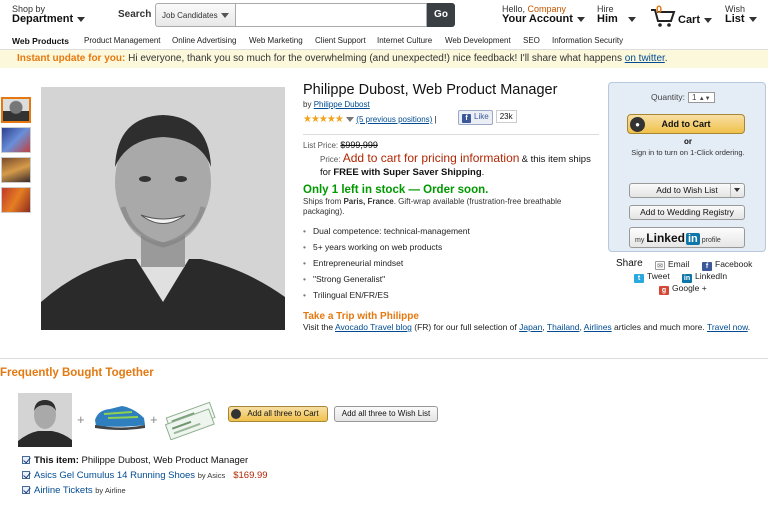 Image resolution: width=768 pixels, height=508 pixels. What do you see at coordinates (190, 419) in the screenshot?
I see `airline-tickets-image` at bounding box center [190, 419].